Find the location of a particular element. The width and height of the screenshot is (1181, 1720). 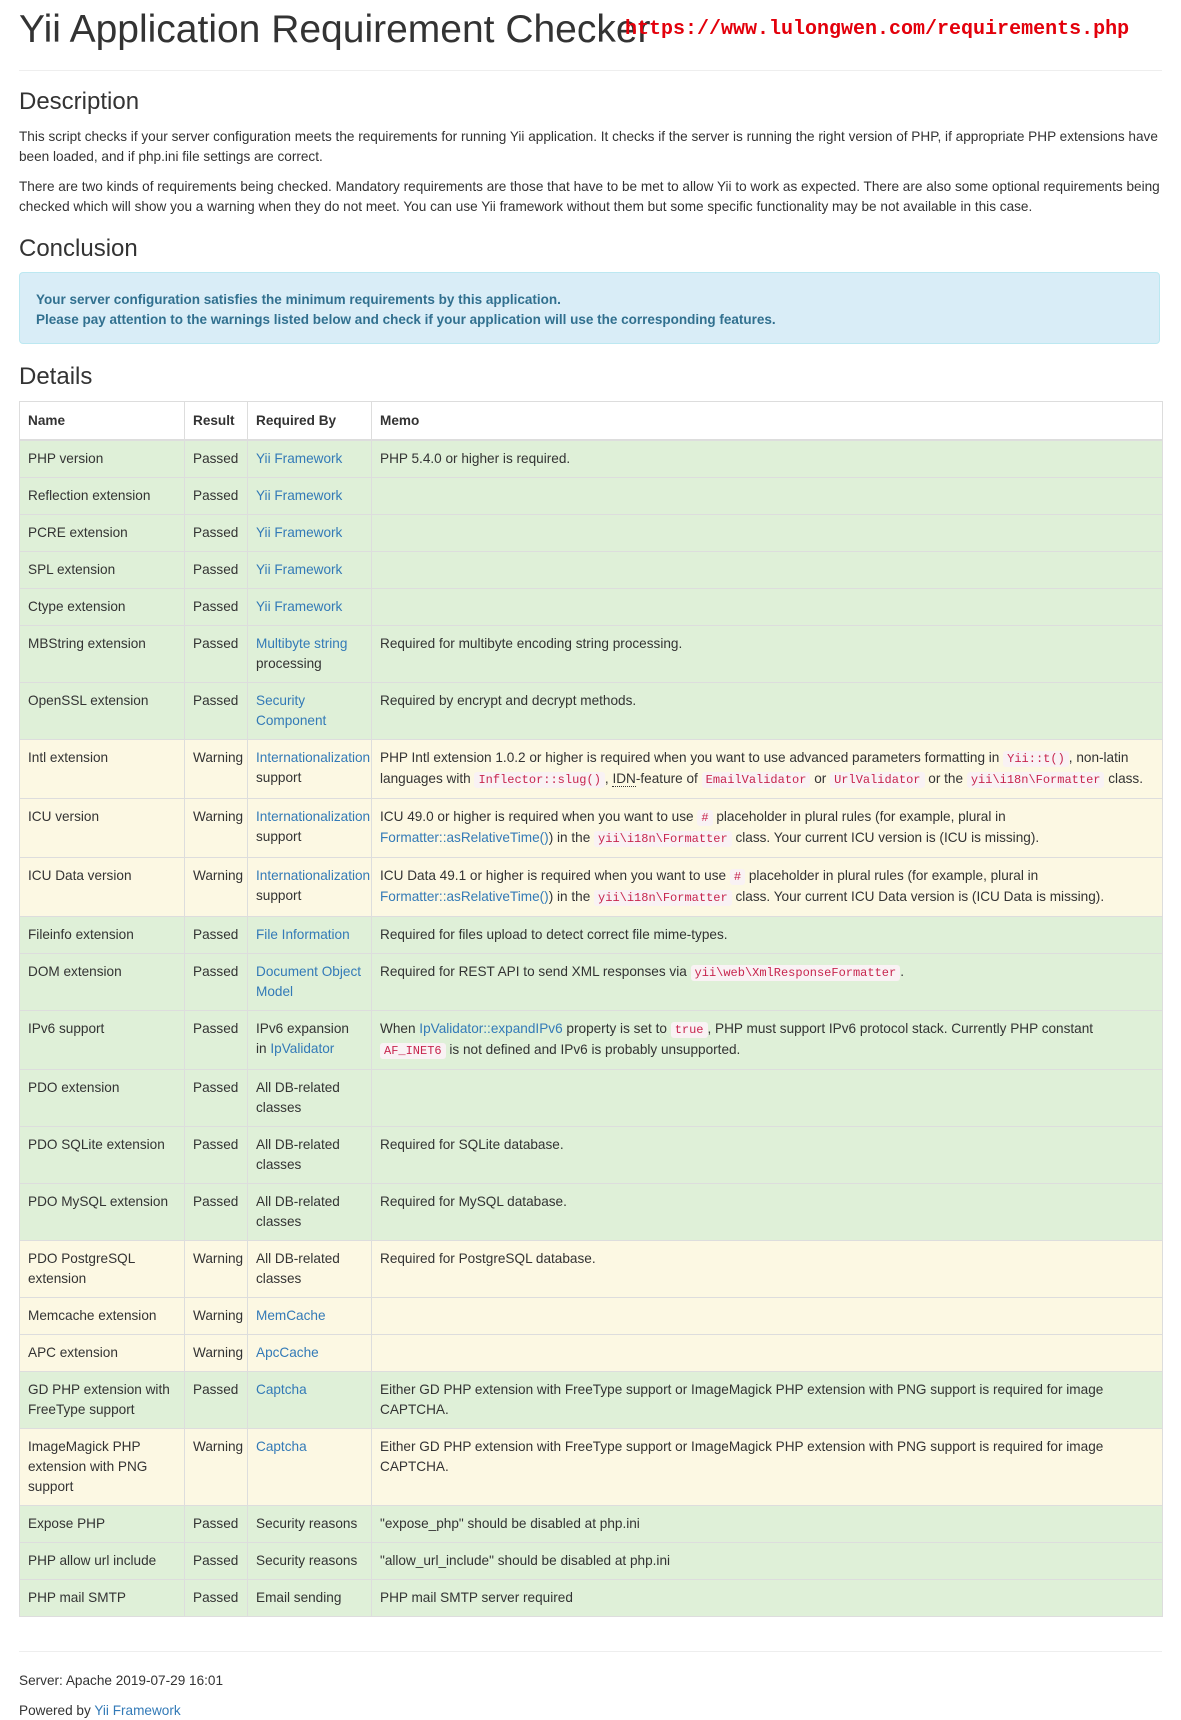

server-info: Server: Apache 2019-07-29 16:01 is located at coordinates (121, 1680).